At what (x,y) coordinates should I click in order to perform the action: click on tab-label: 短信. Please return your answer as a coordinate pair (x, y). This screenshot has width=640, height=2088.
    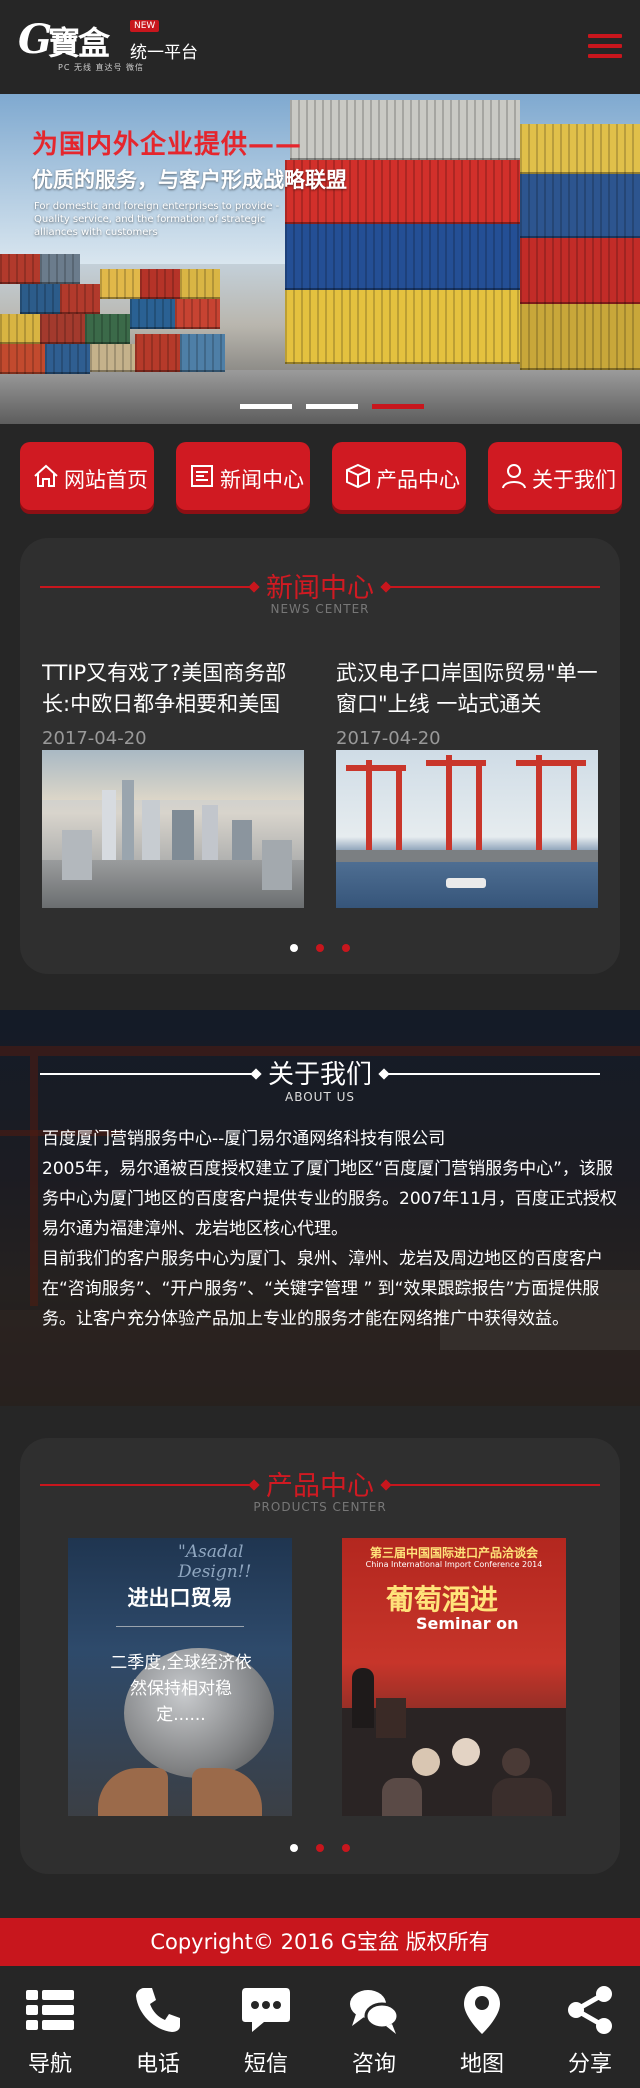
    Looking at the image, I should click on (265, 2064).